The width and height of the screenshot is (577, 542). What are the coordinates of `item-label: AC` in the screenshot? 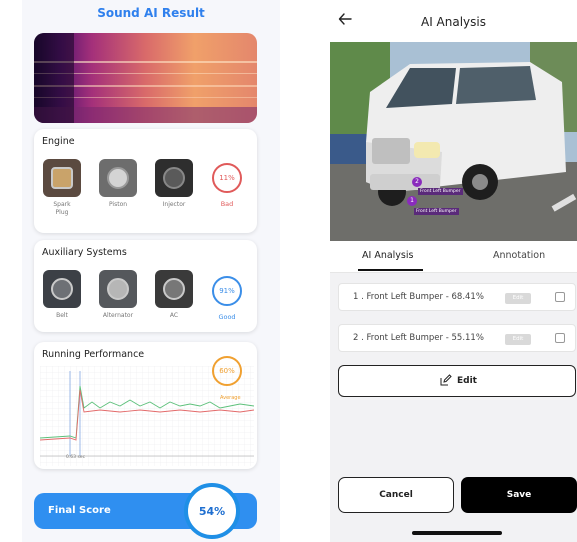 It's located at (174, 315).